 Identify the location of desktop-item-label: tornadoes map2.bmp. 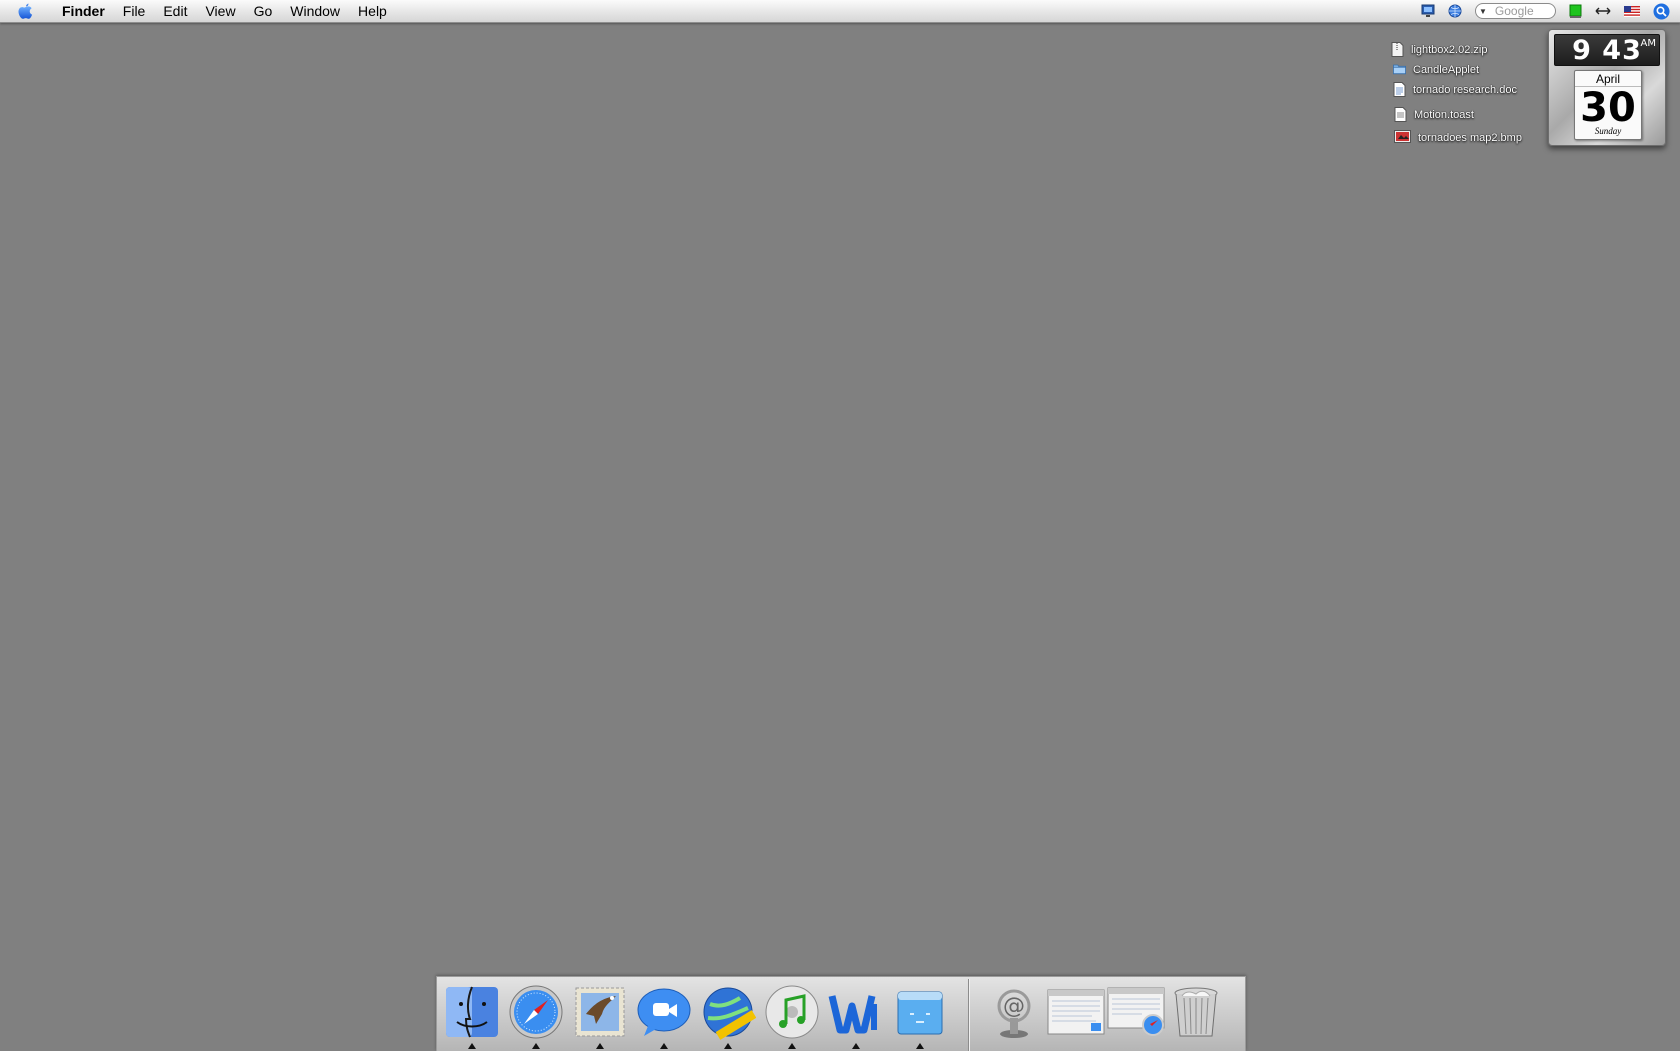
(1470, 137).